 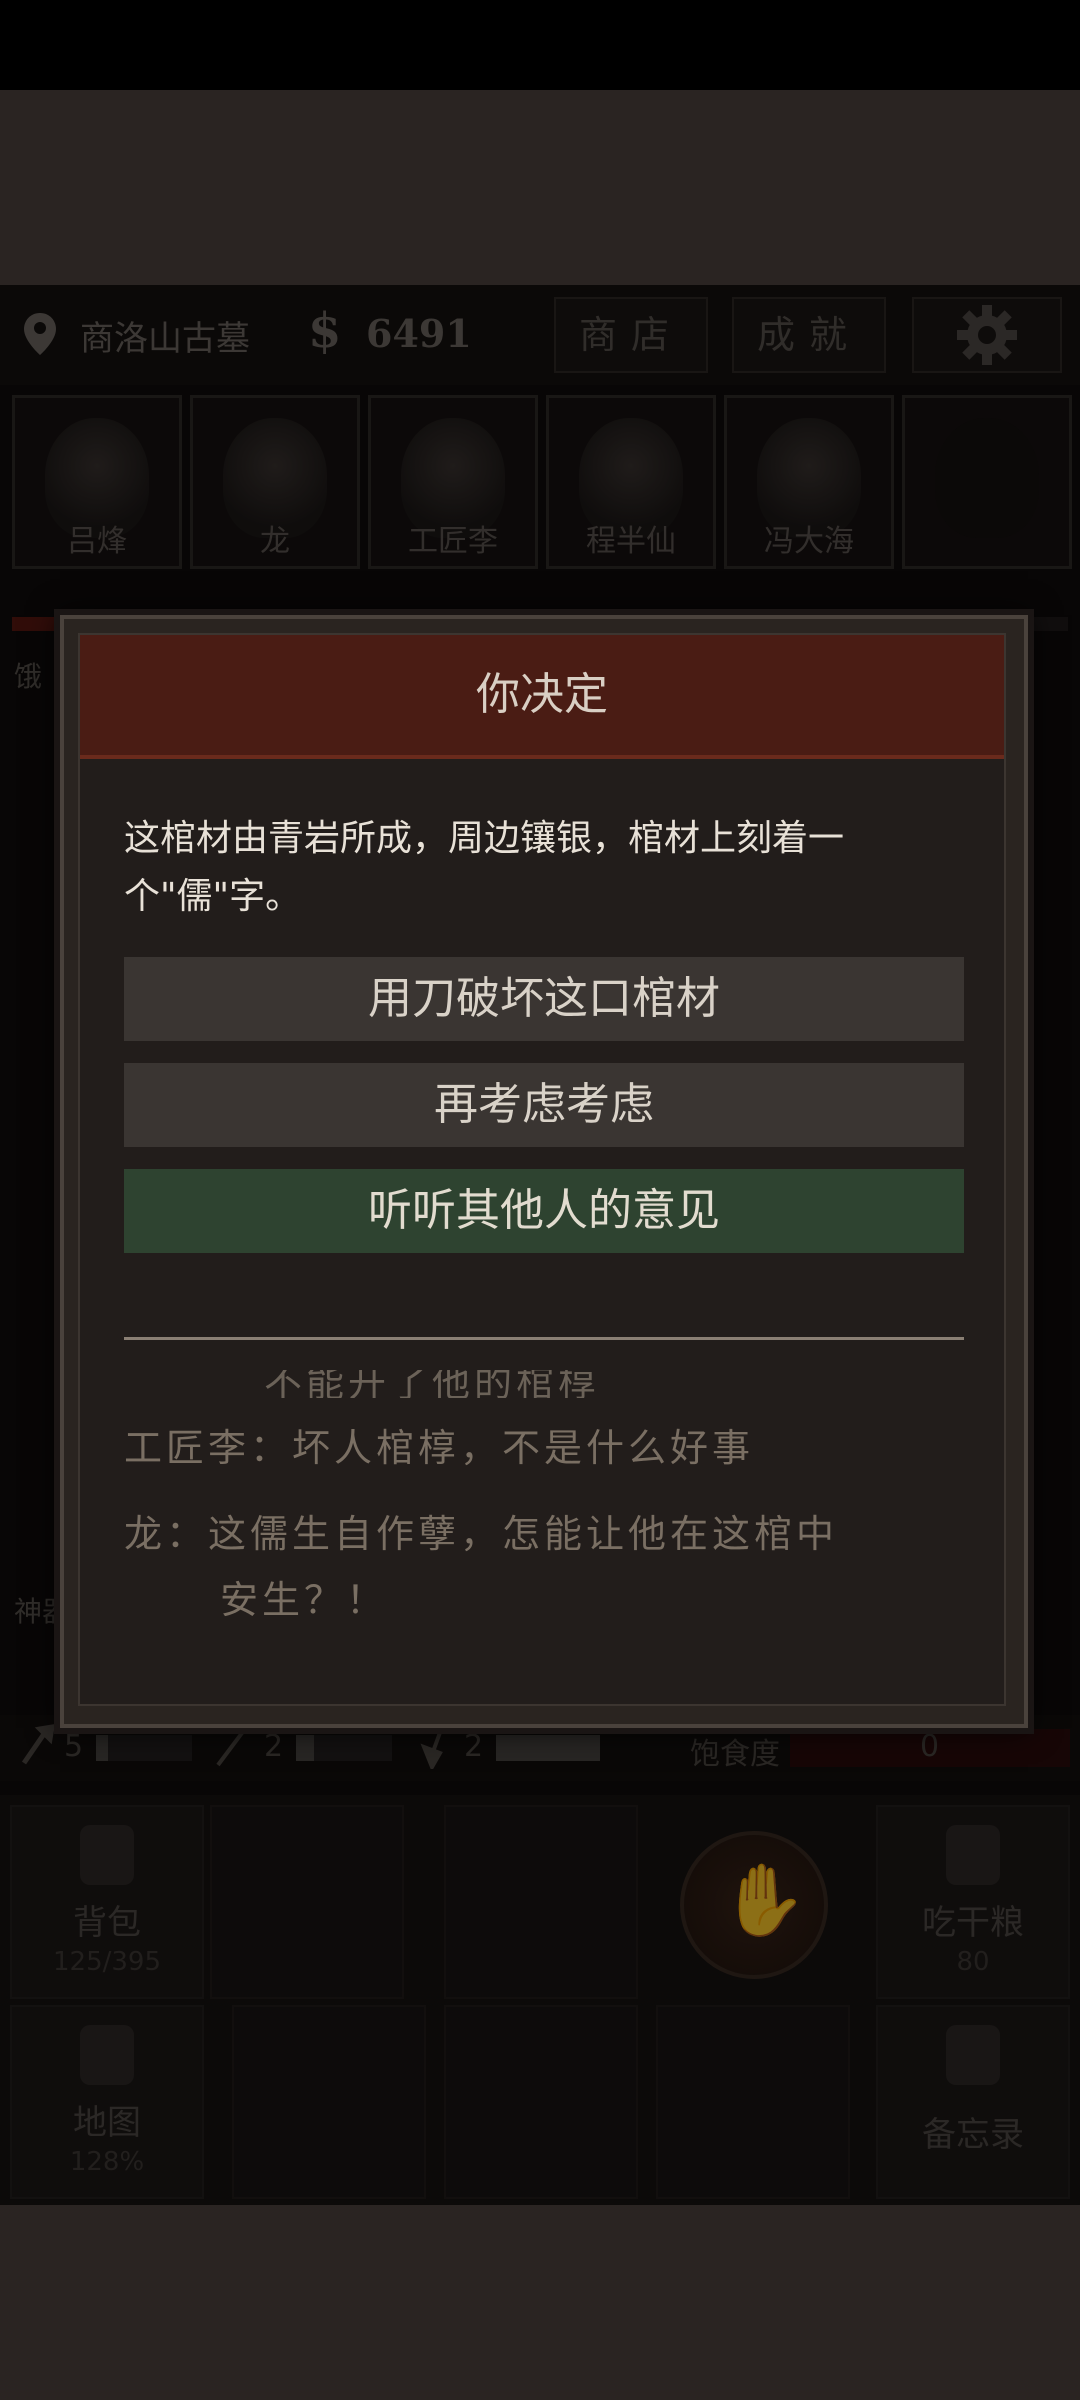 What do you see at coordinates (484, 867) in the screenshot?
I see `dialog-description: 这棺材由青岩所成，周边镶银，棺材上刻着一个"儒"字。` at bounding box center [484, 867].